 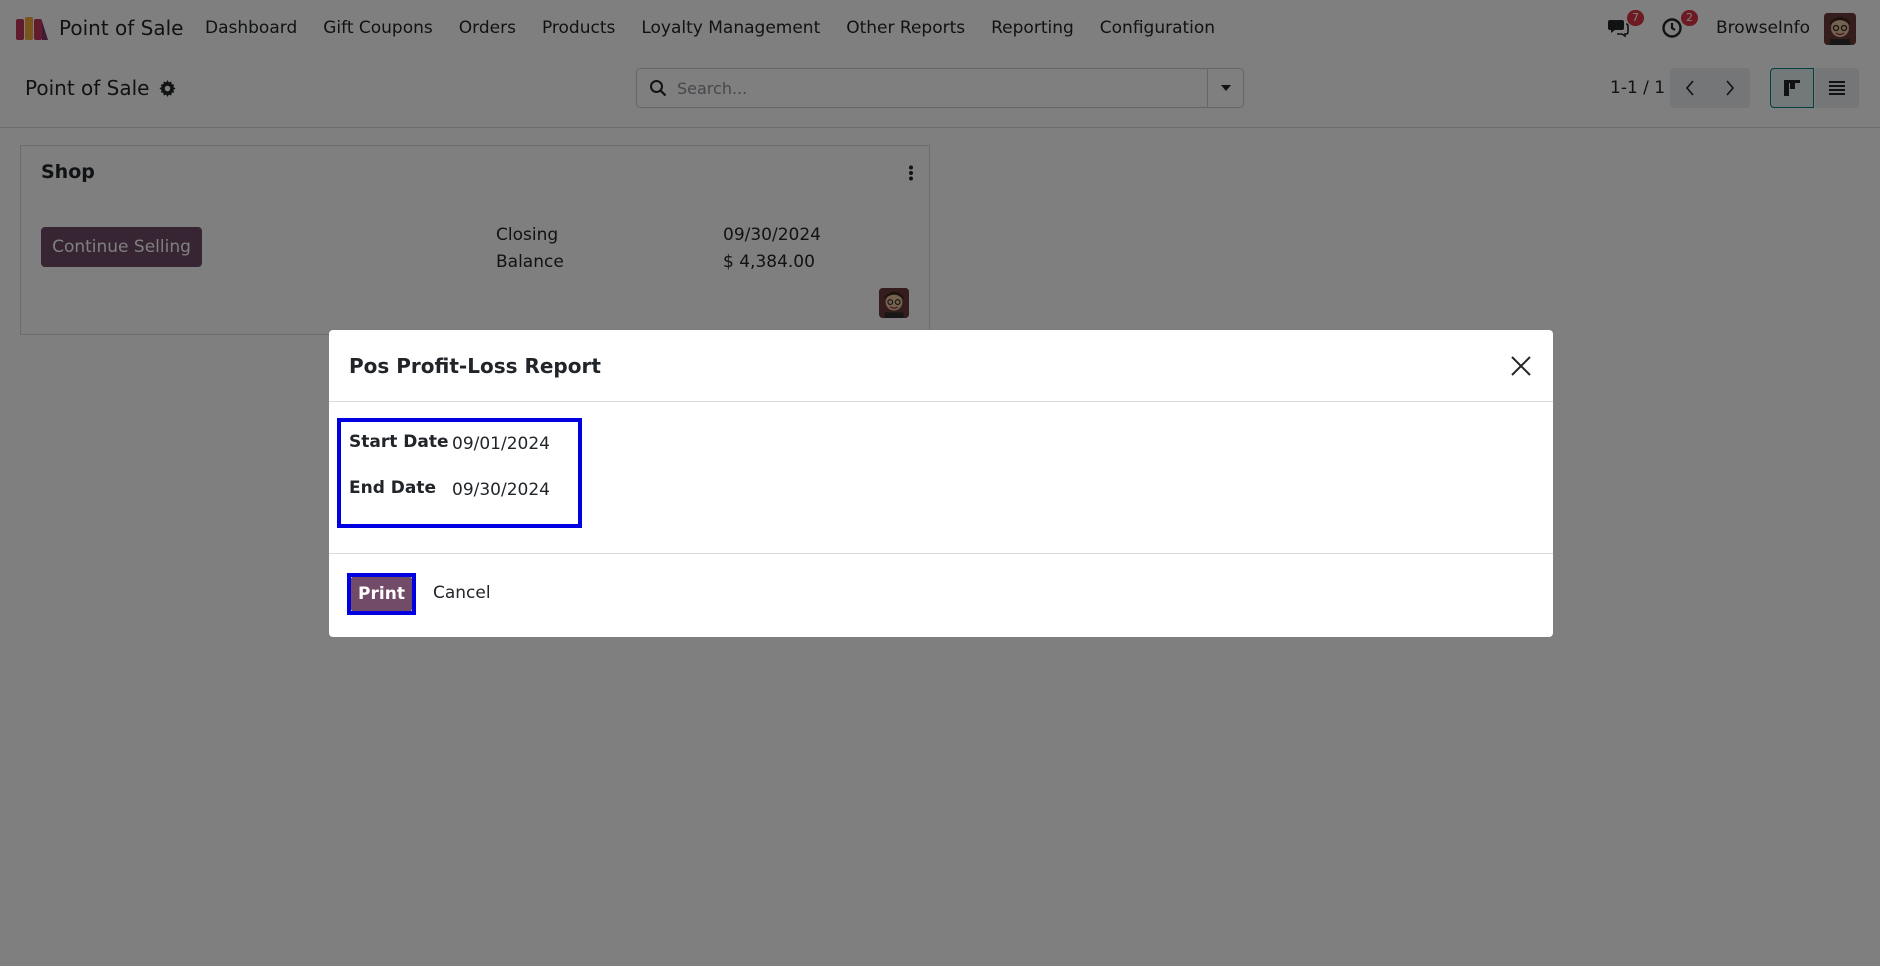 What do you see at coordinates (381, 594) in the screenshot?
I see `print-button: Print` at bounding box center [381, 594].